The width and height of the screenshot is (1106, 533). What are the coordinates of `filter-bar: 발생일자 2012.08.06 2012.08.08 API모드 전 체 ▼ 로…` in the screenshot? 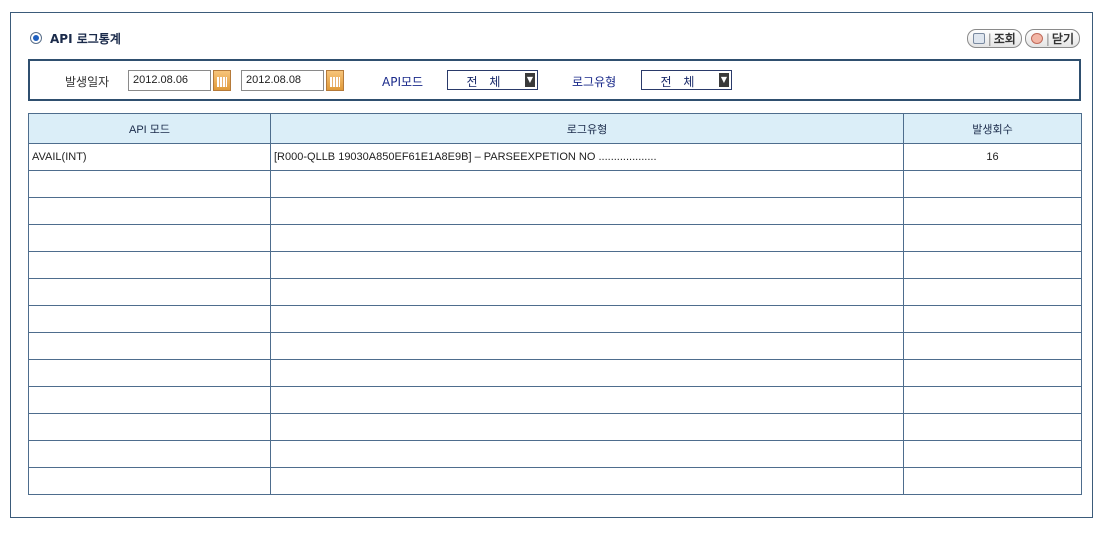 It's located at (554, 80).